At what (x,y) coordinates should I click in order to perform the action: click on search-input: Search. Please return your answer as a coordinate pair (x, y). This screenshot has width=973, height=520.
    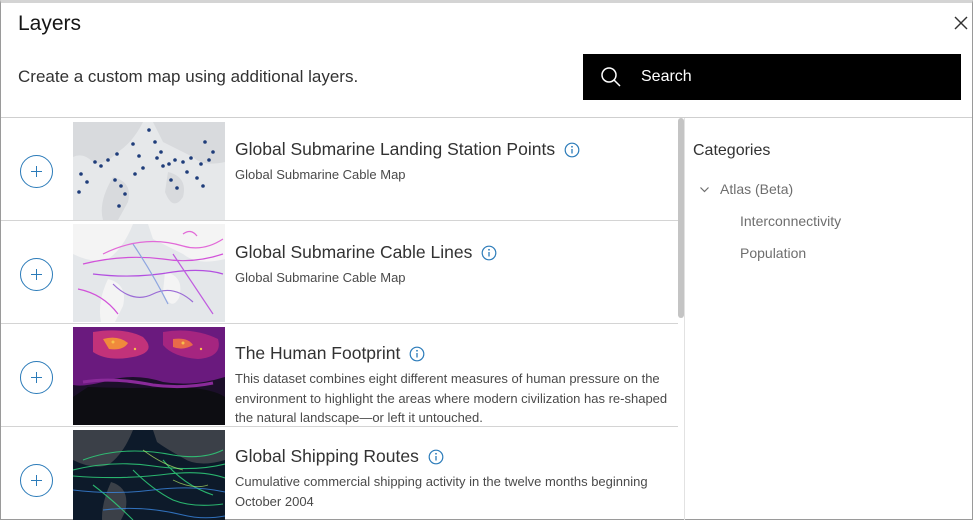
    Looking at the image, I should click on (772, 77).